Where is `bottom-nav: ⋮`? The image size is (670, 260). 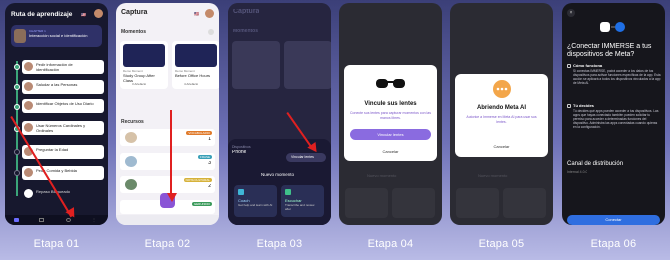 bottom-nav: ⋮ is located at coordinates (56, 220).